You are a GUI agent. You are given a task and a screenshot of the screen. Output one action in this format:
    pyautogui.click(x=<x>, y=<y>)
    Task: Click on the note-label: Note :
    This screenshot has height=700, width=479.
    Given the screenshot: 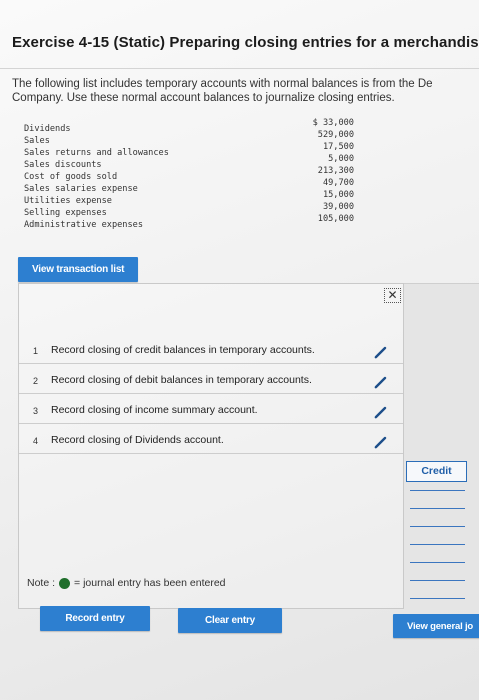 What is the action you would take?
    pyautogui.click(x=41, y=583)
    